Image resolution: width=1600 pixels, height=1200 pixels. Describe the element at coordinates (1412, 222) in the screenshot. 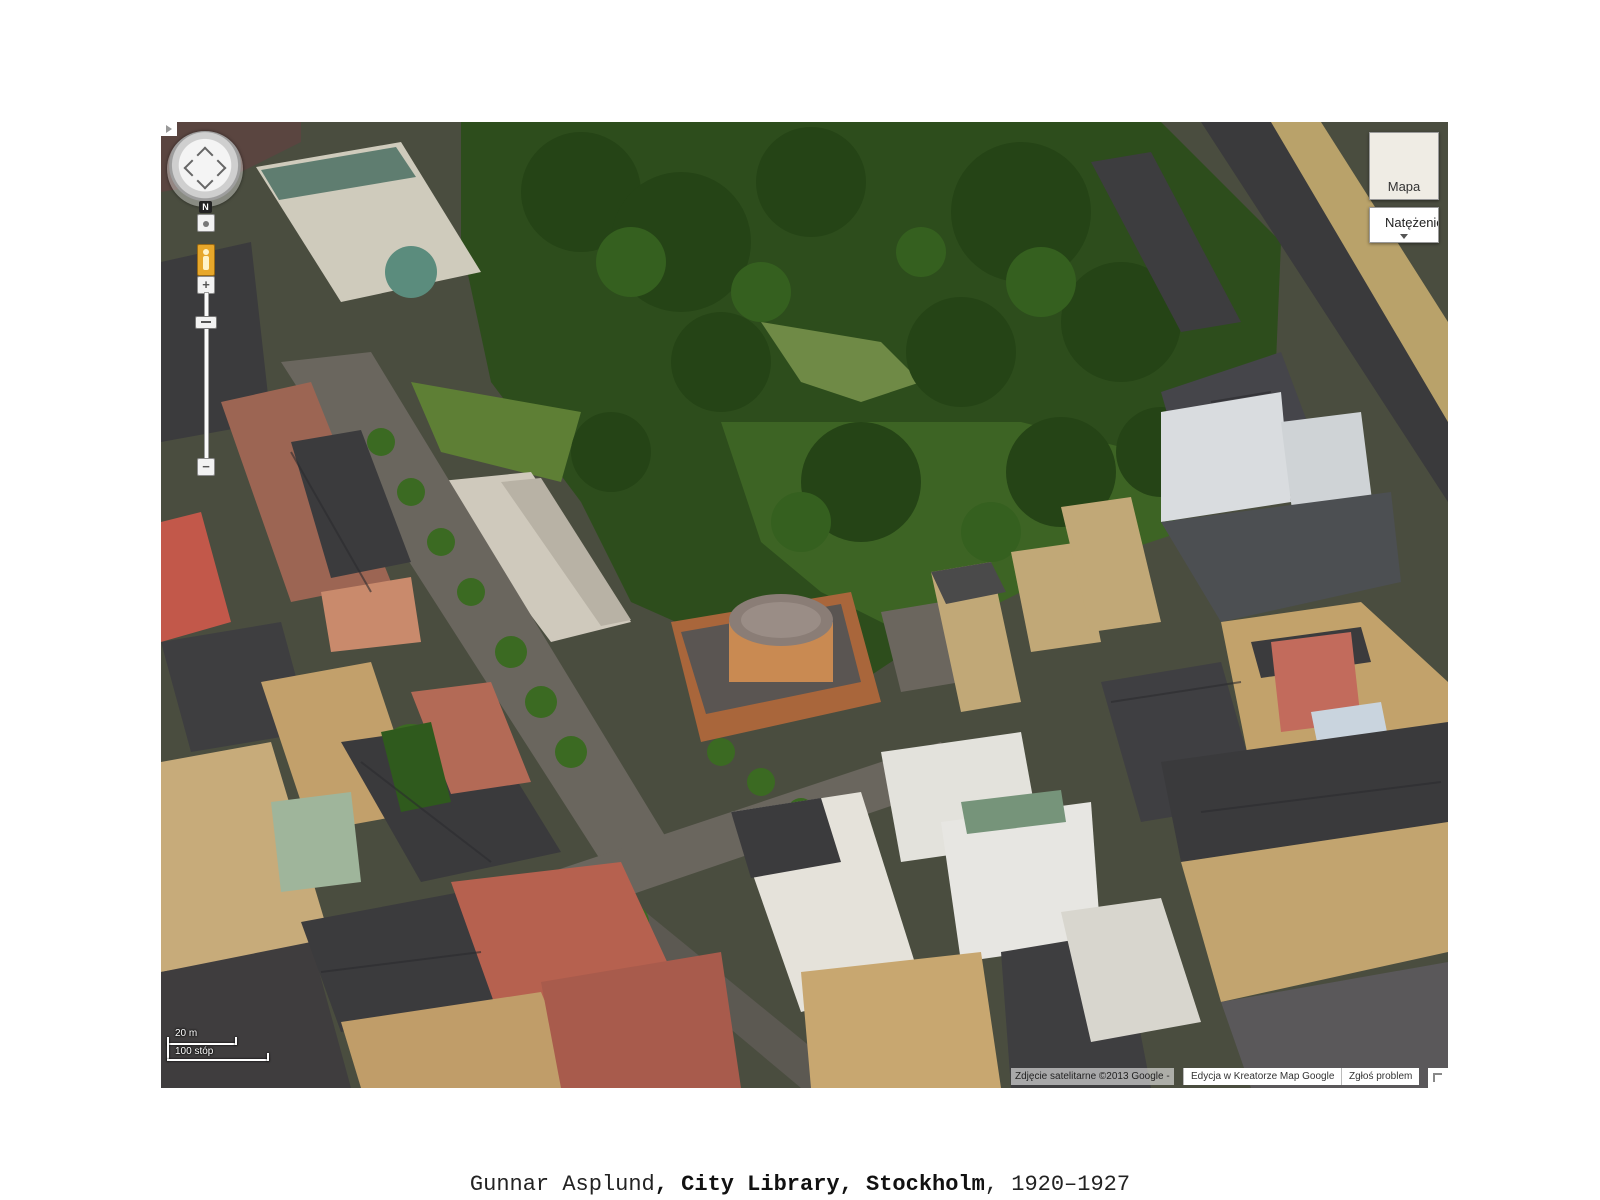

I see `traffic-layer-label: Natężenie` at that location.